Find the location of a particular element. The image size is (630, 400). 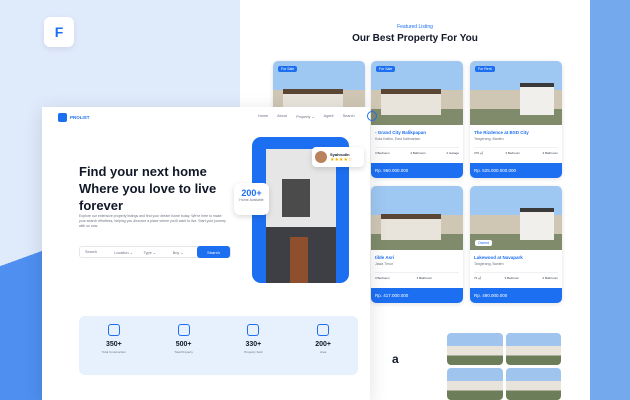

nav-home: Home is located at coordinates (263, 116).